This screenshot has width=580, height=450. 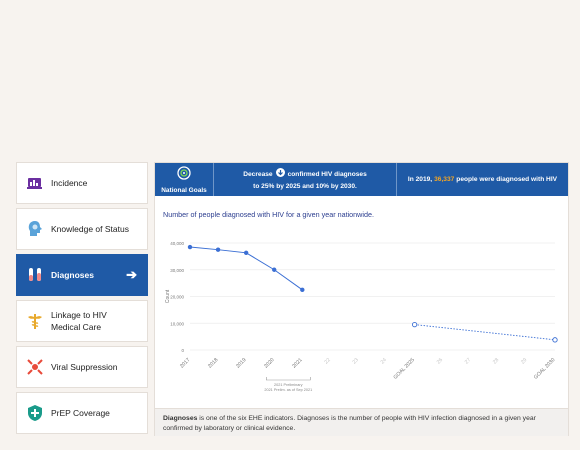 What do you see at coordinates (35, 183) in the screenshot?
I see `incidence-icon` at bounding box center [35, 183].